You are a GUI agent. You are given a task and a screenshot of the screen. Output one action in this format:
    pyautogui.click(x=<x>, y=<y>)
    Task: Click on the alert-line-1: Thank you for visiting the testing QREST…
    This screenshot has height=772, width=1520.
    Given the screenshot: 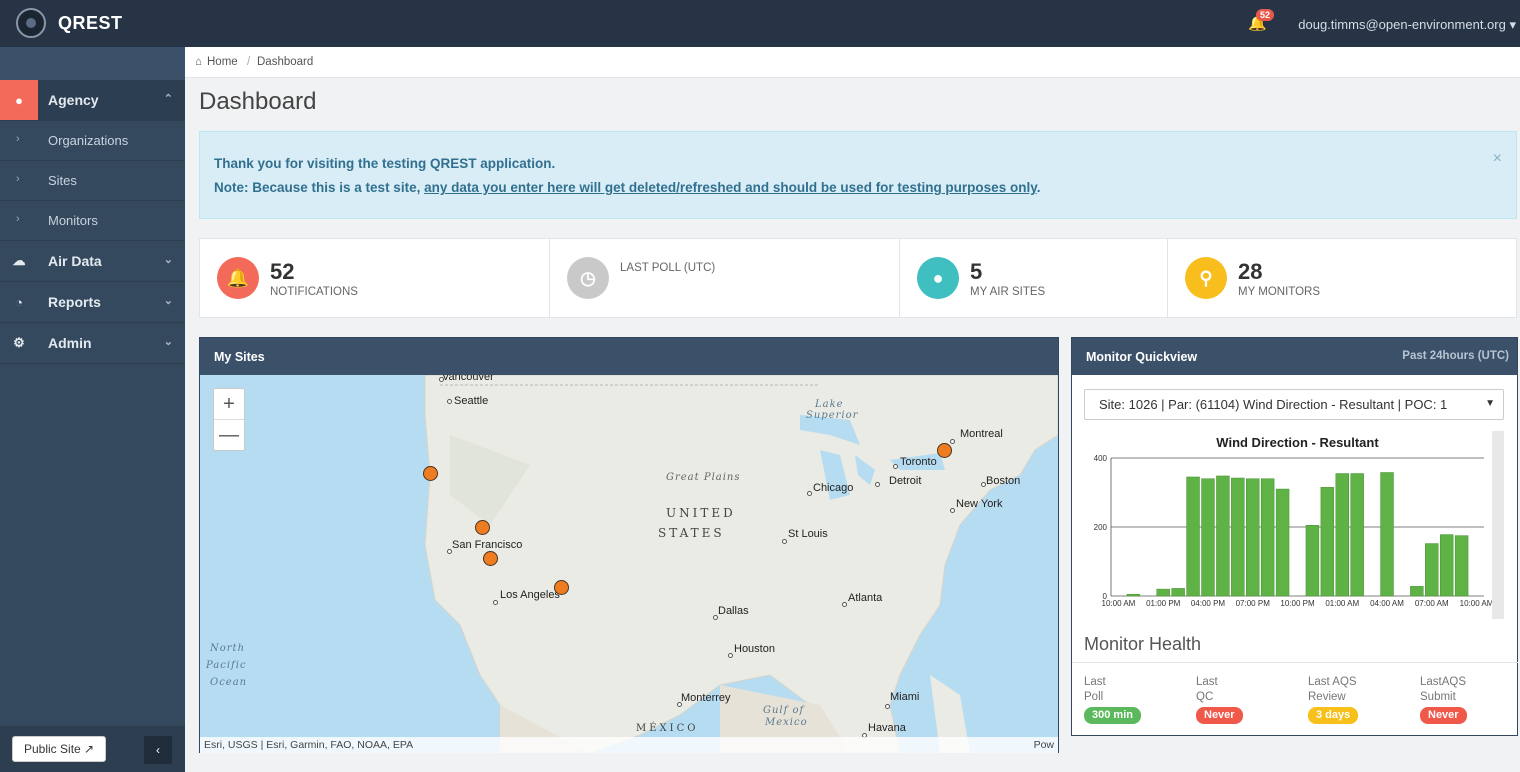 What is the action you would take?
    pyautogui.click(x=385, y=163)
    